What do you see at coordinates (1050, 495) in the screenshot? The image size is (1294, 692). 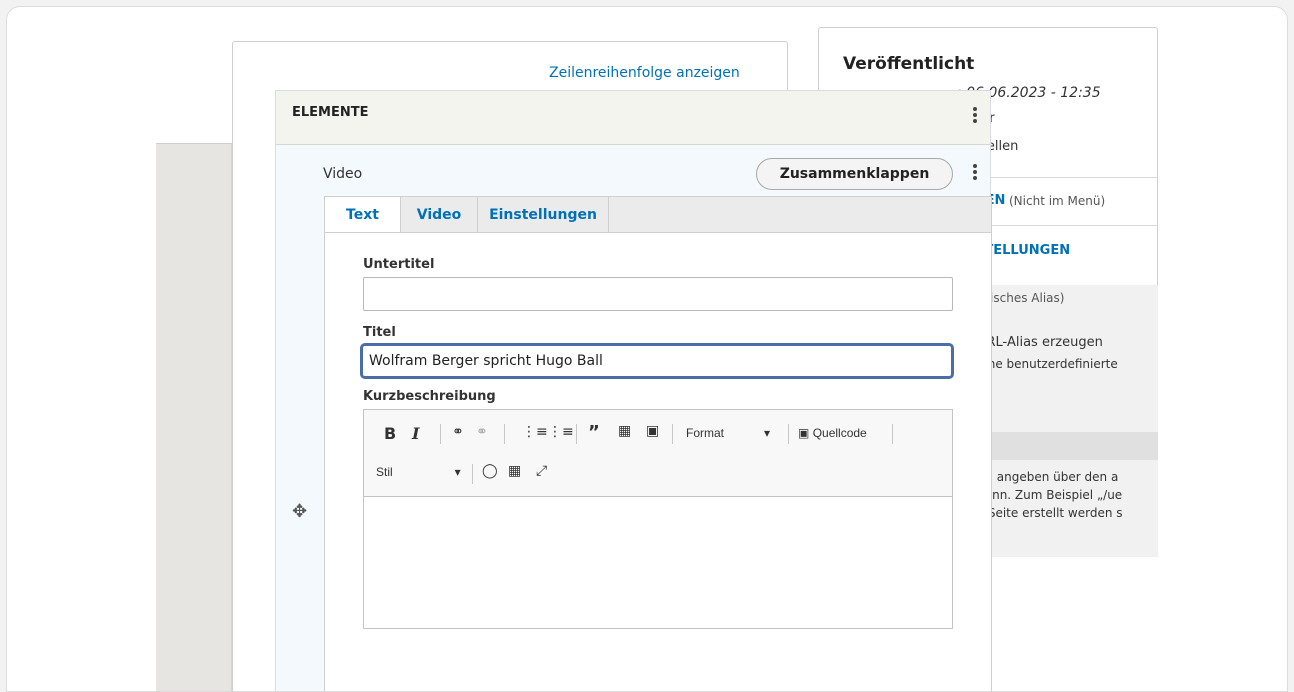 I see `alias-help-line: kann. Zum Beispiel „/ue` at bounding box center [1050, 495].